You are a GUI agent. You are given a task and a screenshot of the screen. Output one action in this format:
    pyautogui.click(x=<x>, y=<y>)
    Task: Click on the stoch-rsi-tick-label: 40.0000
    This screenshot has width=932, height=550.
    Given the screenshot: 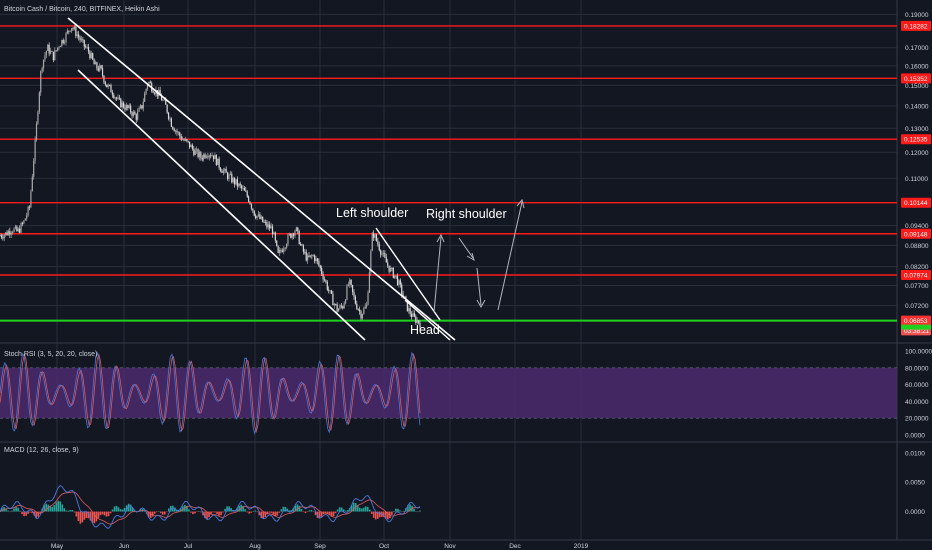 What is the action you would take?
    pyautogui.click(x=917, y=402)
    